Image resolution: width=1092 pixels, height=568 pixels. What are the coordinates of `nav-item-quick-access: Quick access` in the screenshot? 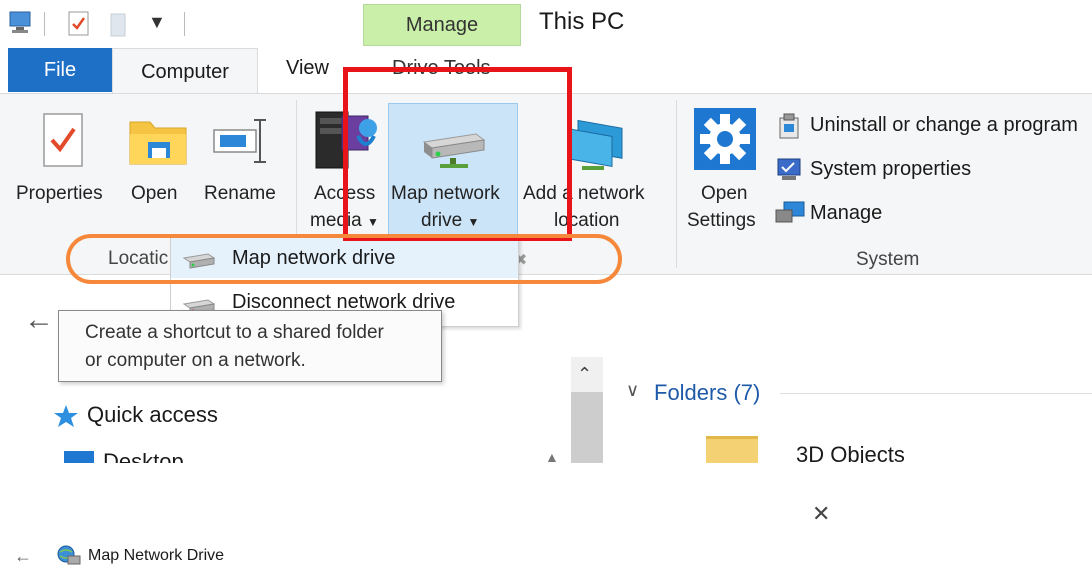 It's located at (152, 415).